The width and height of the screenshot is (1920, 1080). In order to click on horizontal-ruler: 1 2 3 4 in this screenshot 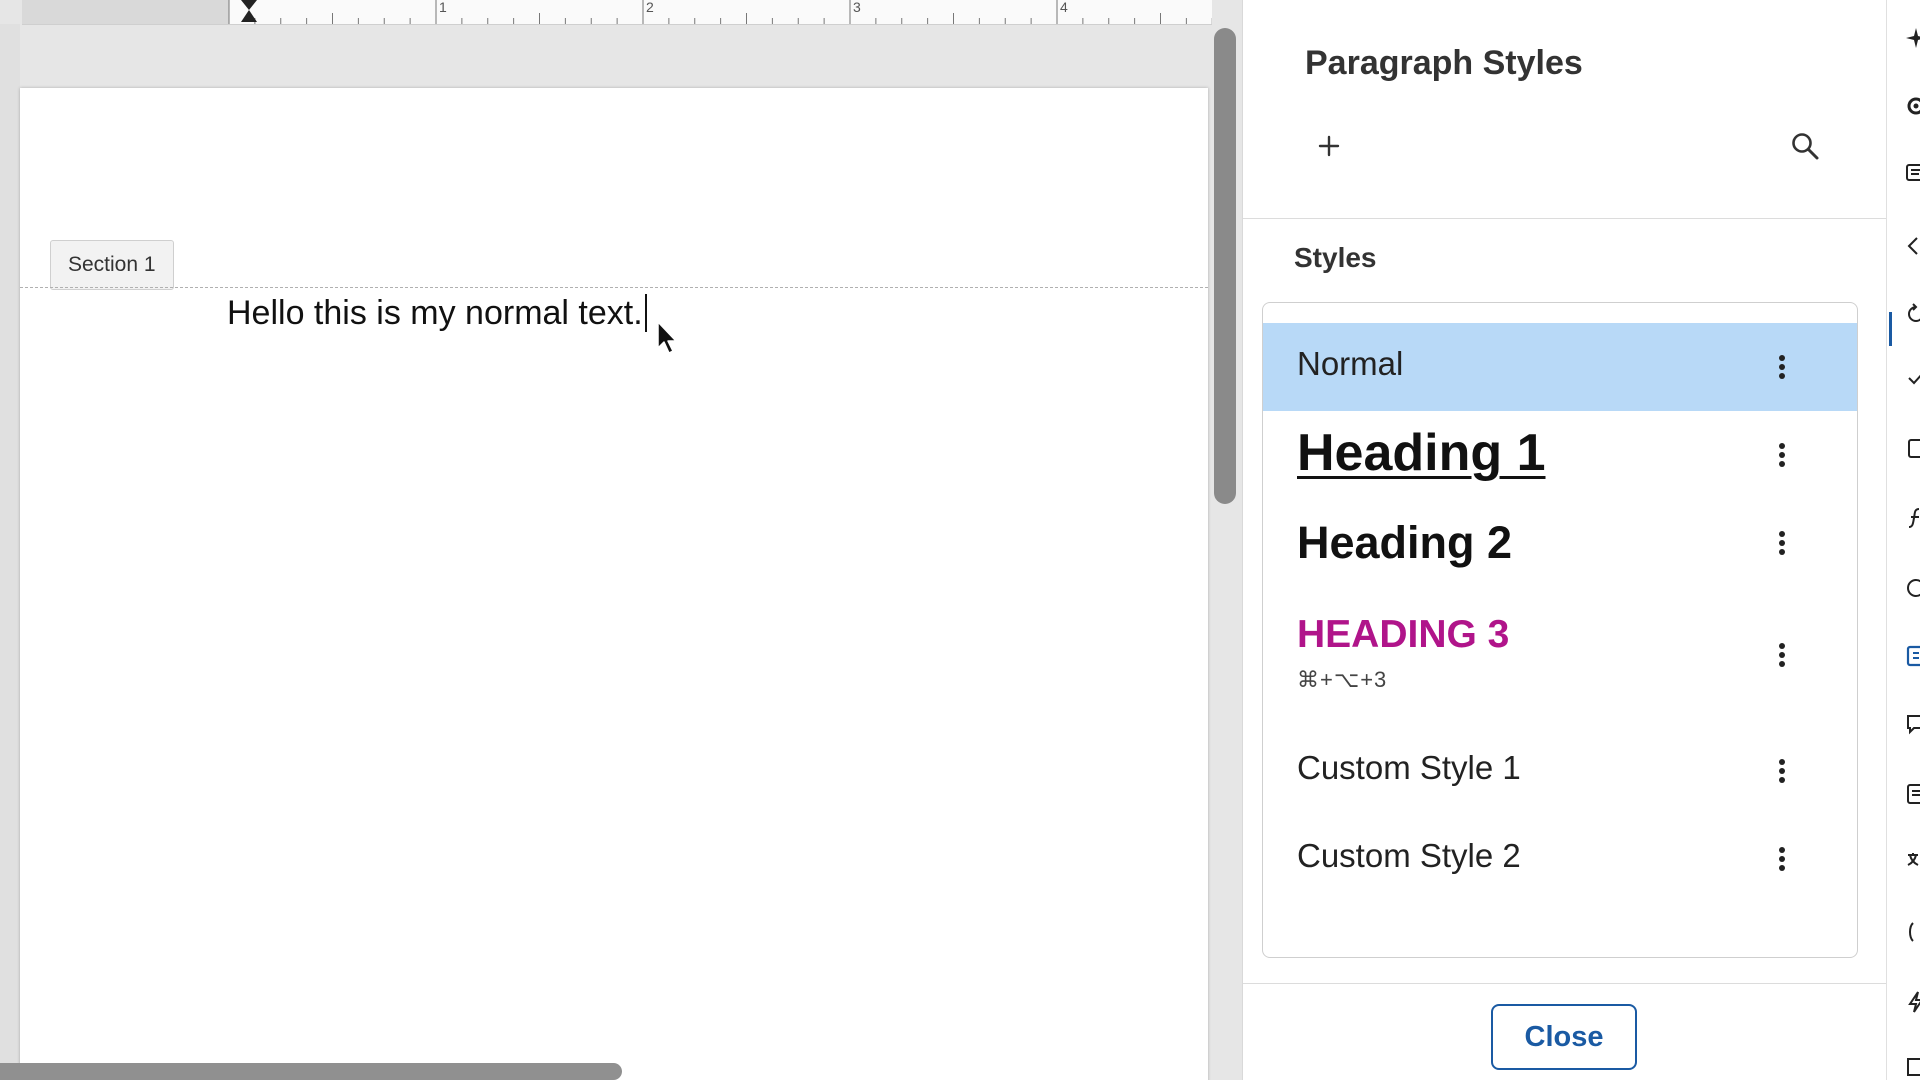, I will do `click(632, 12)`.